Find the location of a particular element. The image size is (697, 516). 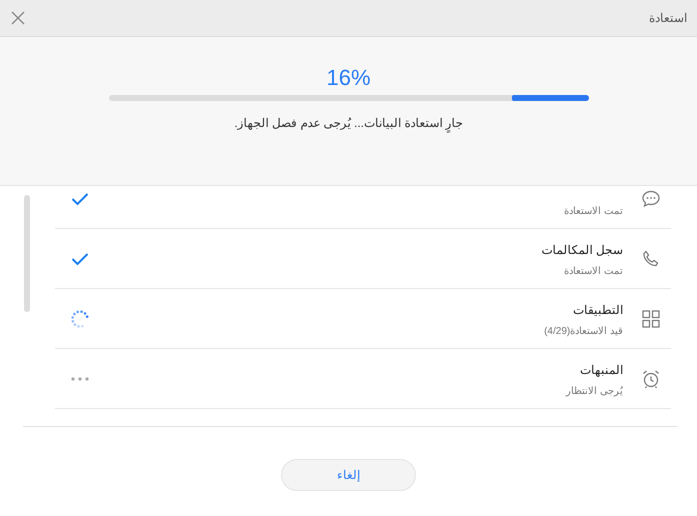

item-title: التطبيقات is located at coordinates (597, 309).